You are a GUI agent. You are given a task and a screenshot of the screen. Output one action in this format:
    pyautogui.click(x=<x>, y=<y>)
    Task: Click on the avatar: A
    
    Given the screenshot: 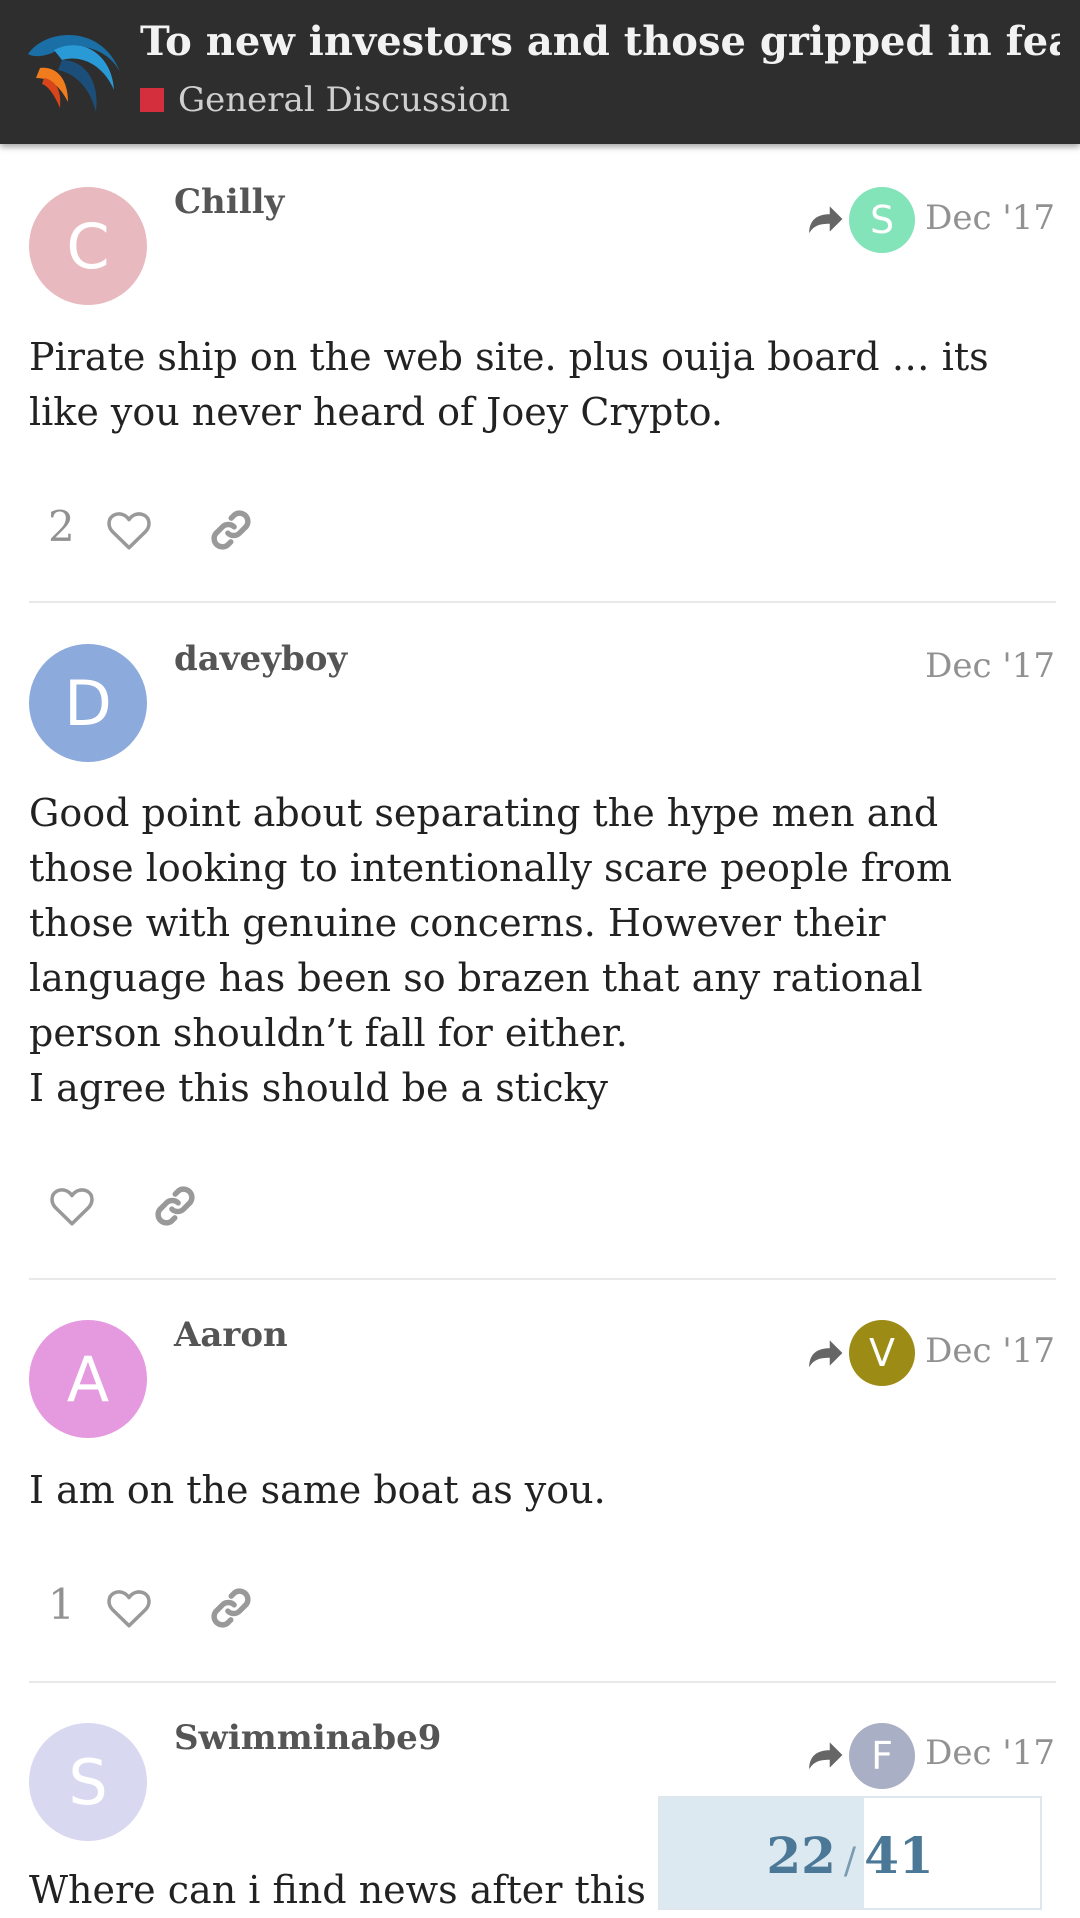 What is the action you would take?
    pyautogui.click(x=88, y=1379)
    